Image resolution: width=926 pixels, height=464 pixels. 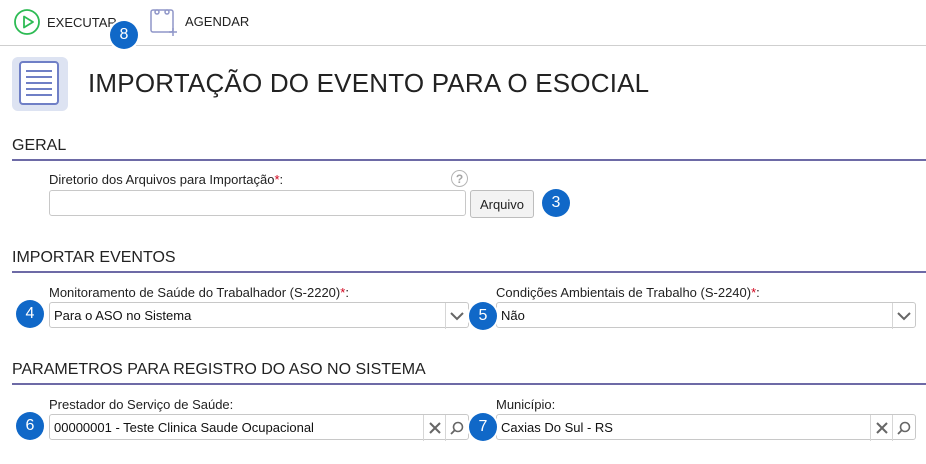 I want to click on page-title: IMPORTAÇÃO DO EVENTO PARA O ESOCIAL, so click(x=369, y=83).